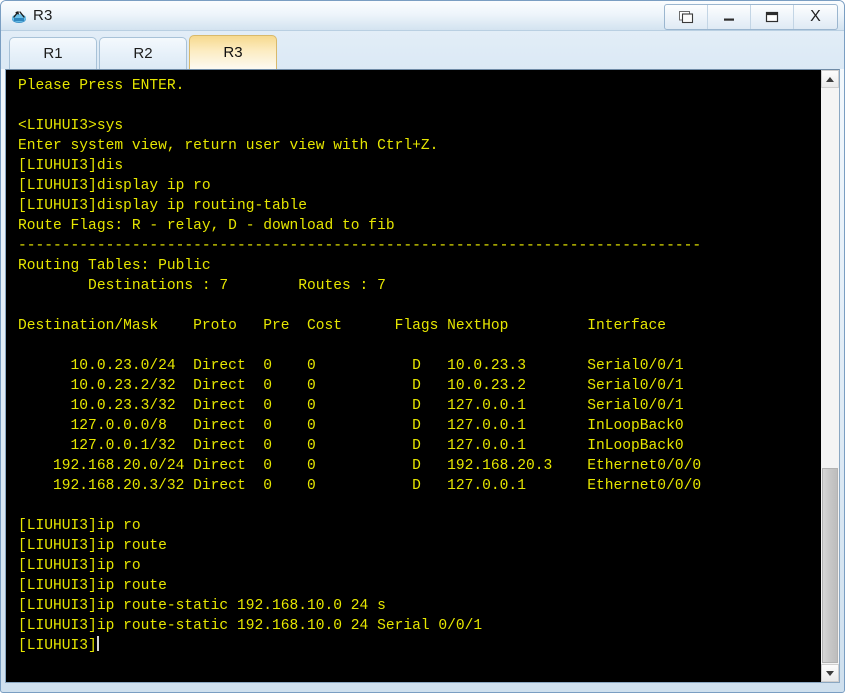 The image size is (845, 693). What do you see at coordinates (729, 17) in the screenshot?
I see `minimize-window-button` at bounding box center [729, 17].